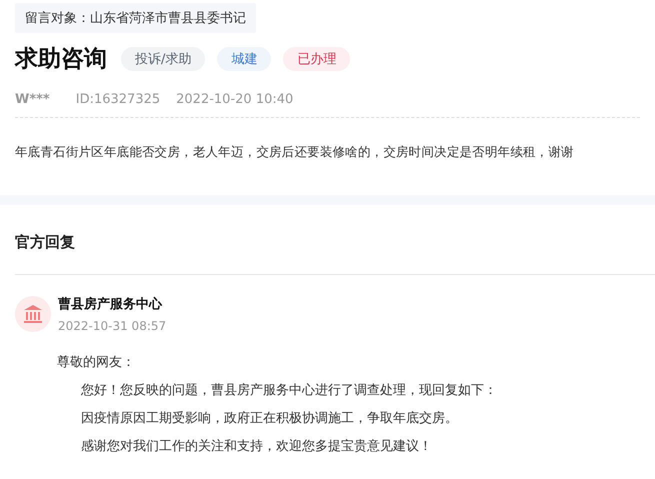 The image size is (655, 479). What do you see at coordinates (244, 58) in the screenshot?
I see `category-tag: 城建` at bounding box center [244, 58].